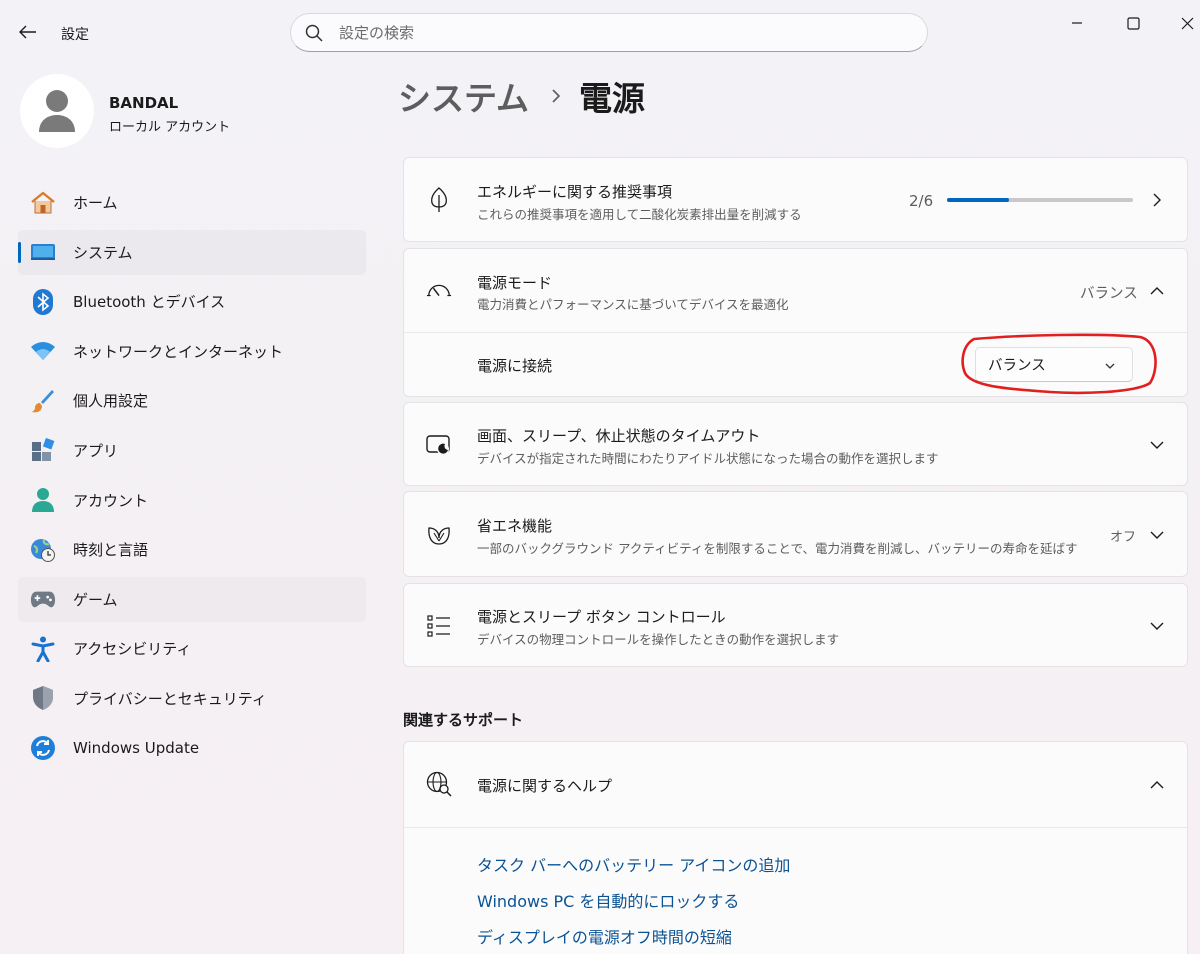 Image resolution: width=1200 pixels, height=954 pixels. What do you see at coordinates (515, 366) in the screenshot?
I see `plugged-in-label: 電源に接続` at bounding box center [515, 366].